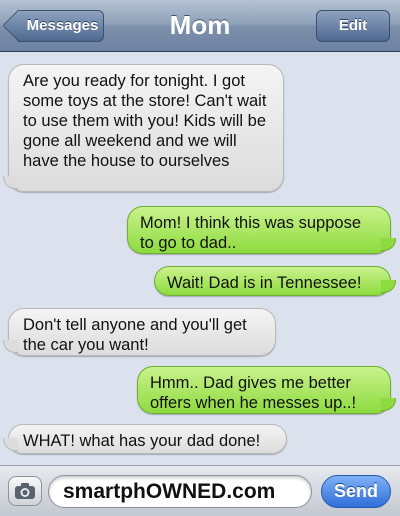 Image resolution: width=400 pixels, height=516 pixels. Describe the element at coordinates (180, 491) in the screenshot. I see `message-input: smartphOWNED.com` at that location.